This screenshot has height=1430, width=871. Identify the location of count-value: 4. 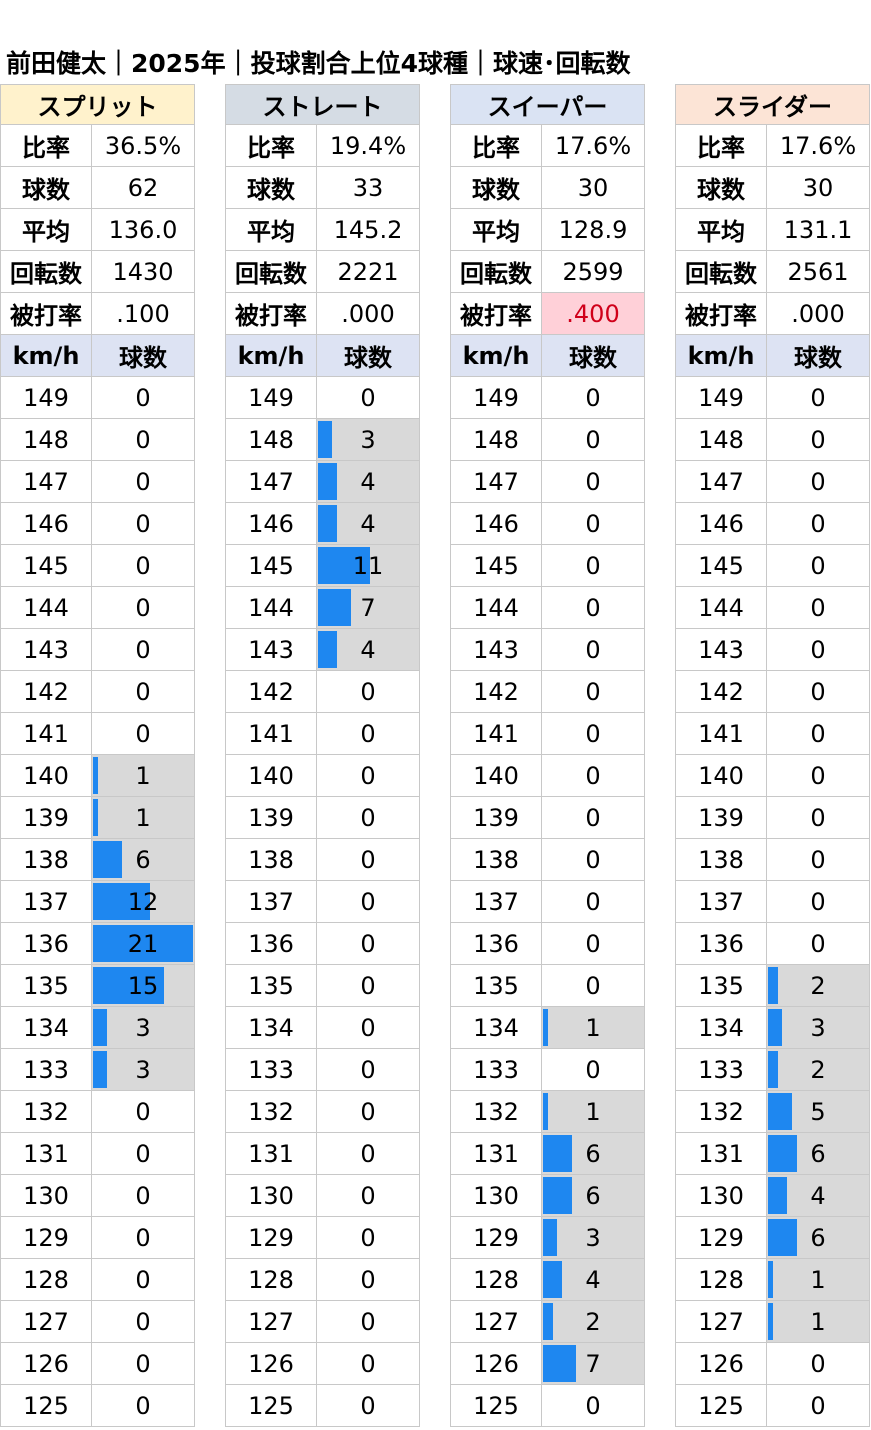
(593, 1279).